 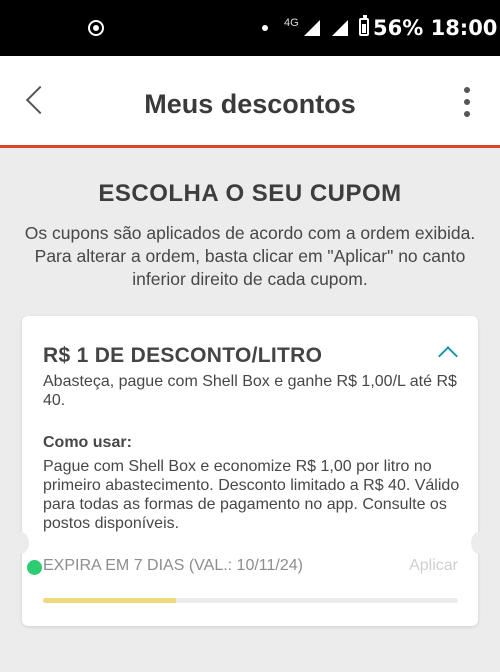 What do you see at coordinates (183, 355) in the screenshot?
I see `coupon-title: R$ 1 DE DESCONTO/LITRO` at bounding box center [183, 355].